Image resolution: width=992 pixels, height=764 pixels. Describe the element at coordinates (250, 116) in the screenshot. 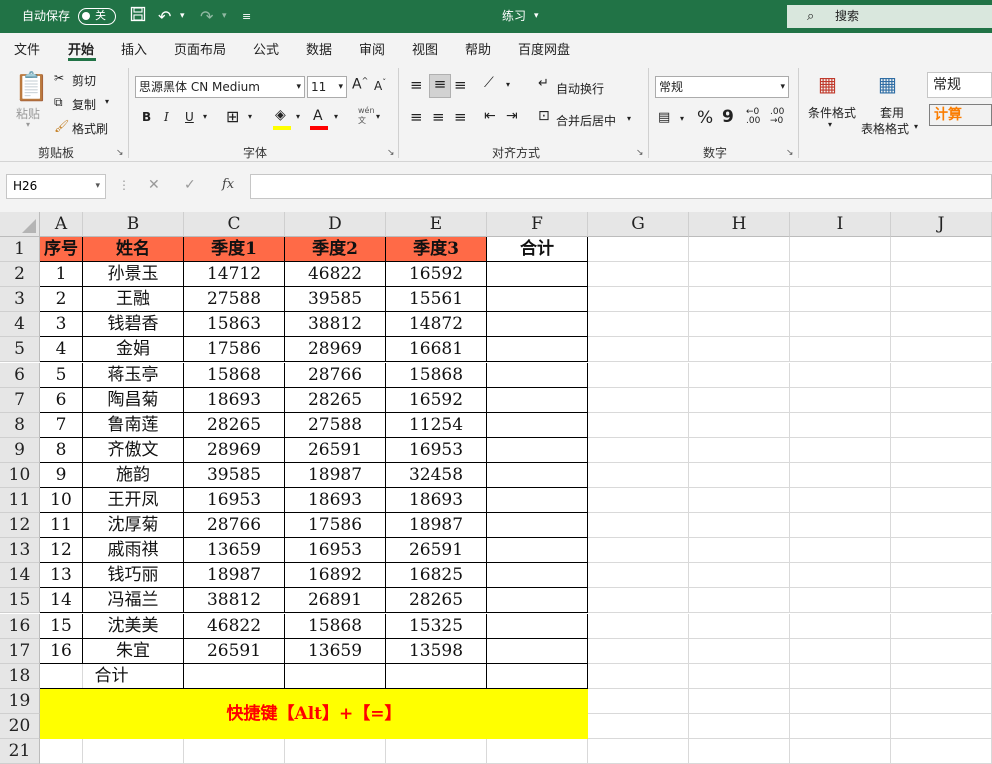

I see `borders-dropdown-icon: ▾` at that location.